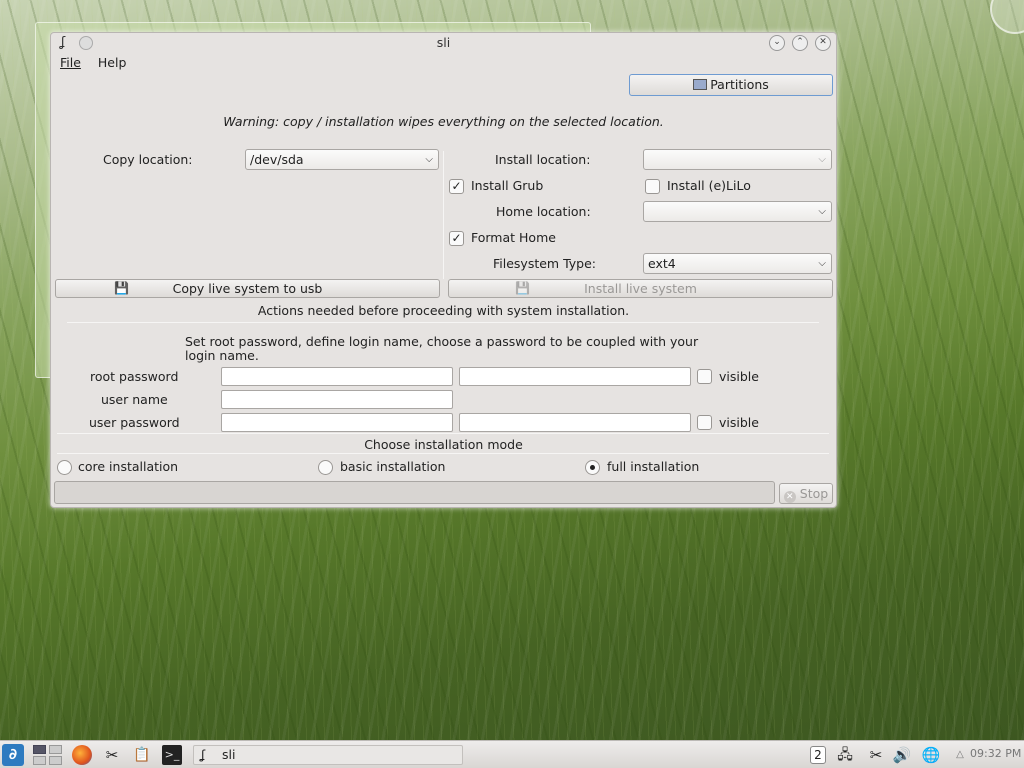 This screenshot has height=768, width=1024. Describe the element at coordinates (704, 376) in the screenshot. I see `root-password-visible-checkbox` at that location.